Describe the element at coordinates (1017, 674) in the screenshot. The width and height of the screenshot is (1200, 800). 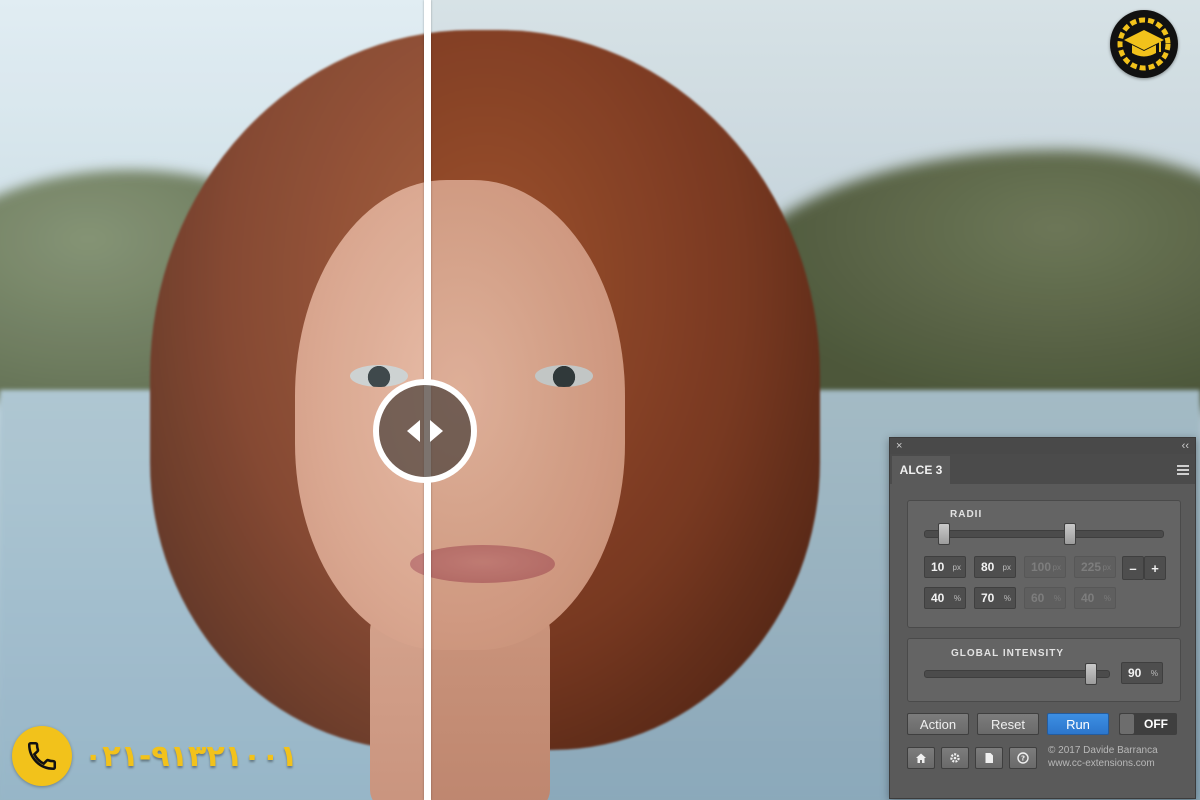
I see `intensity-slider-track` at that location.